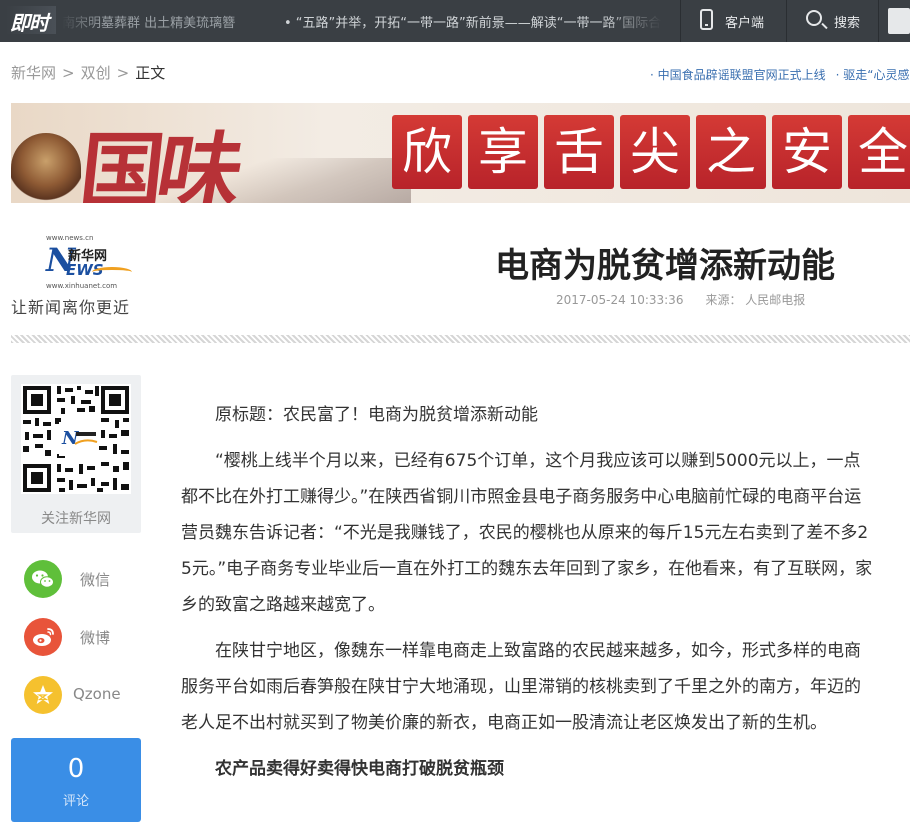  What do you see at coordinates (71, 307) in the screenshot?
I see `logo-slogan: 让新闻离你更近` at bounding box center [71, 307].